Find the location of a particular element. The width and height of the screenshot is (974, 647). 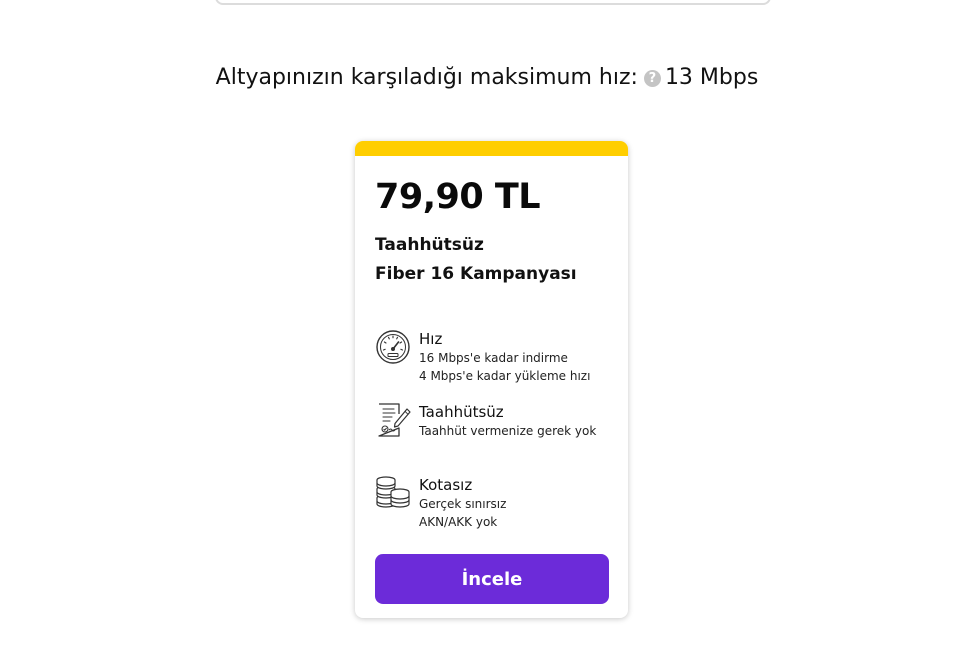

feature-unlimited-text: Kotasız Gerçek sınırsız AKN/AKK yok is located at coordinates (519, 503).